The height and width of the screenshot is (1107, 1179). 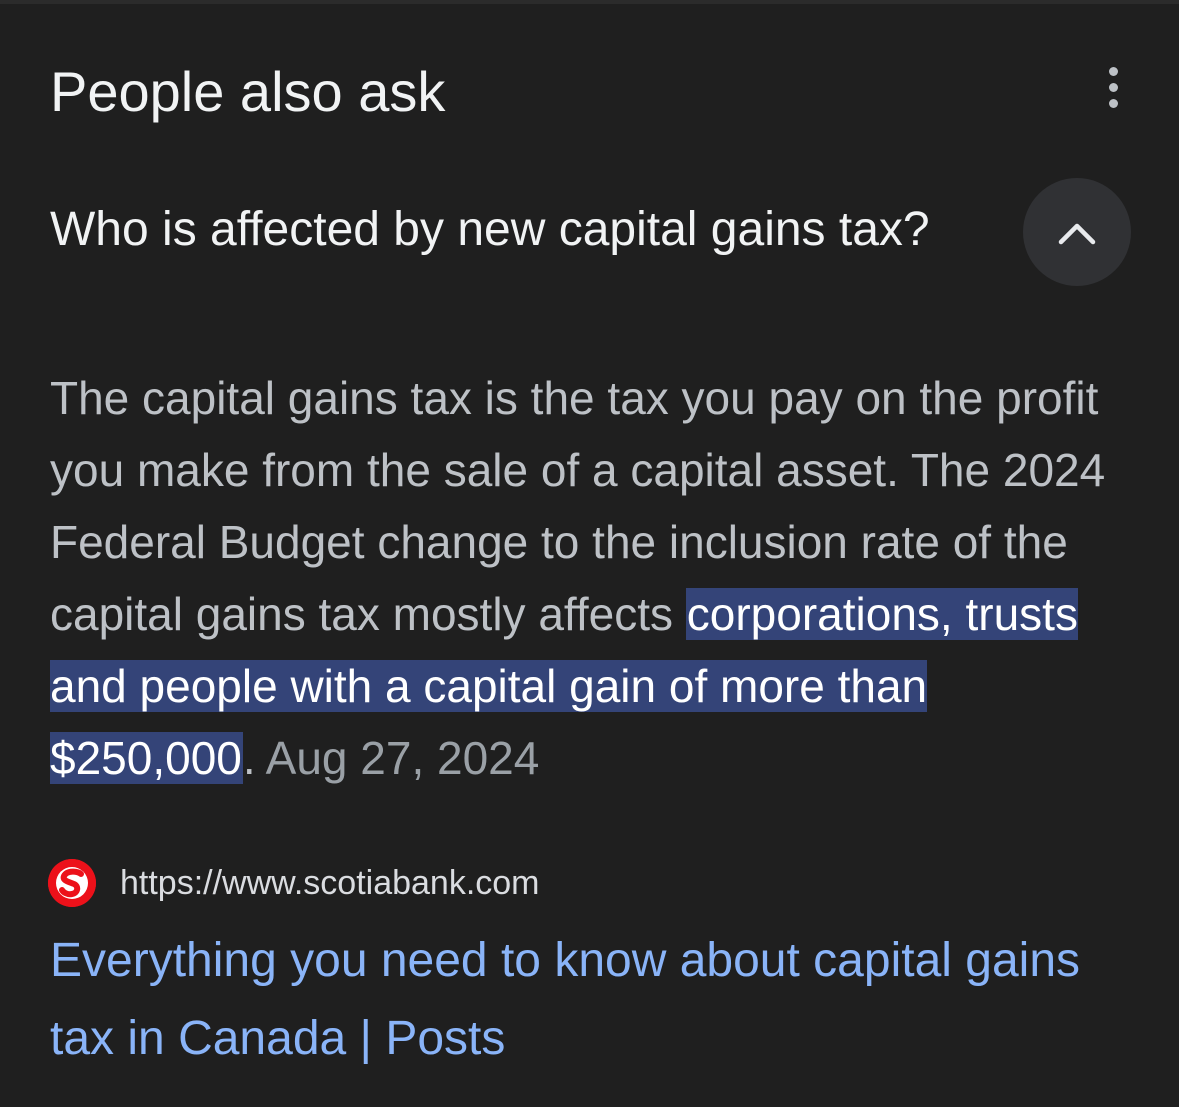 What do you see at coordinates (1113, 71) in the screenshot?
I see `more-vert-icon` at bounding box center [1113, 71].